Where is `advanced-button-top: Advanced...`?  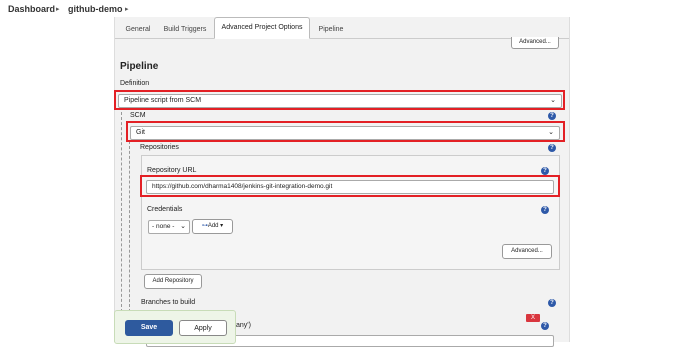 advanced-button-top: Advanced... is located at coordinates (535, 43).